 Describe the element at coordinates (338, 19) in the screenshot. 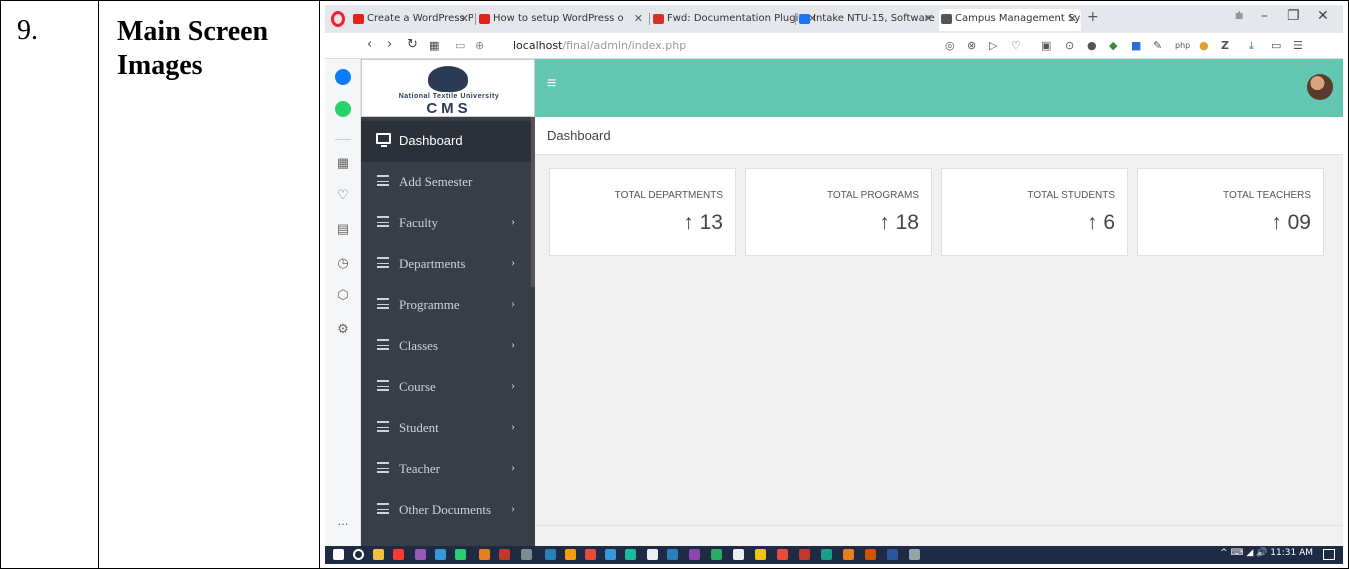

I see `opera-logo-icon` at that location.